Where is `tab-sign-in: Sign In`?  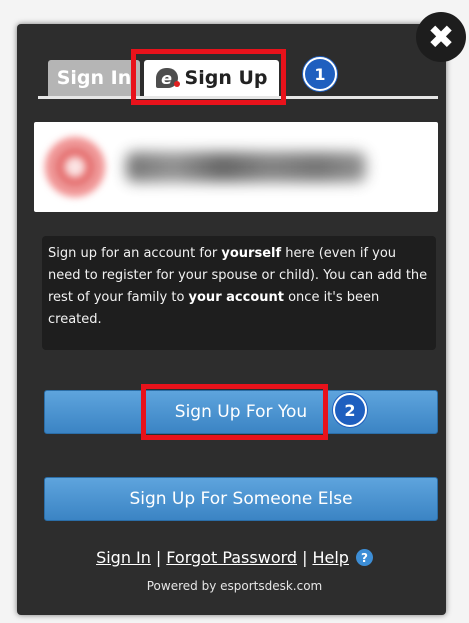 tab-sign-in: Sign In is located at coordinates (94, 78).